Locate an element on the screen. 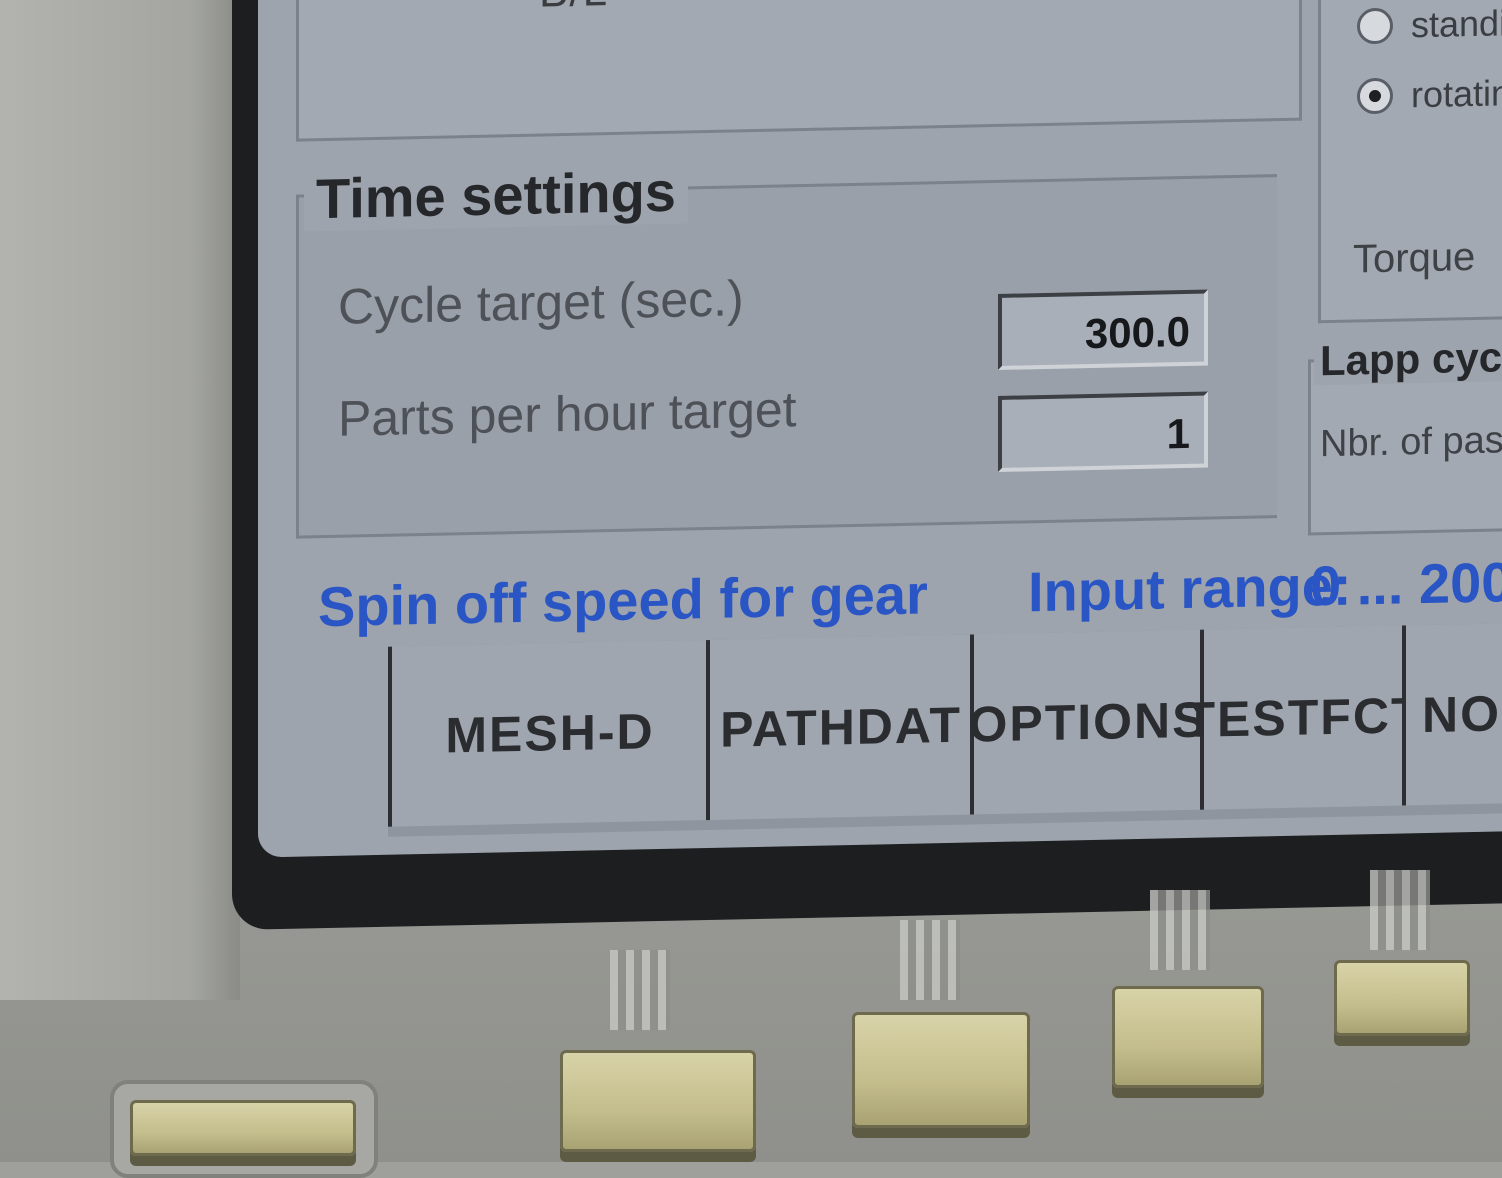 The height and width of the screenshot is (1178, 1502). input-range-value: 0 ... 2000 is located at coordinates (1406, 583).